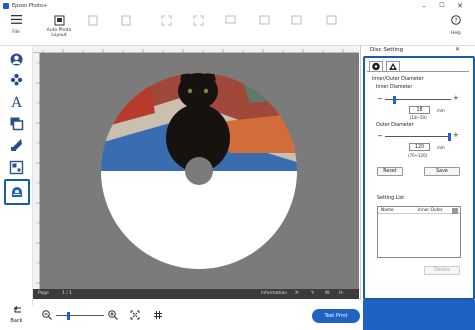  Describe the element at coordinates (418, 71) in the screenshot. I see `tab-divider` at that location.